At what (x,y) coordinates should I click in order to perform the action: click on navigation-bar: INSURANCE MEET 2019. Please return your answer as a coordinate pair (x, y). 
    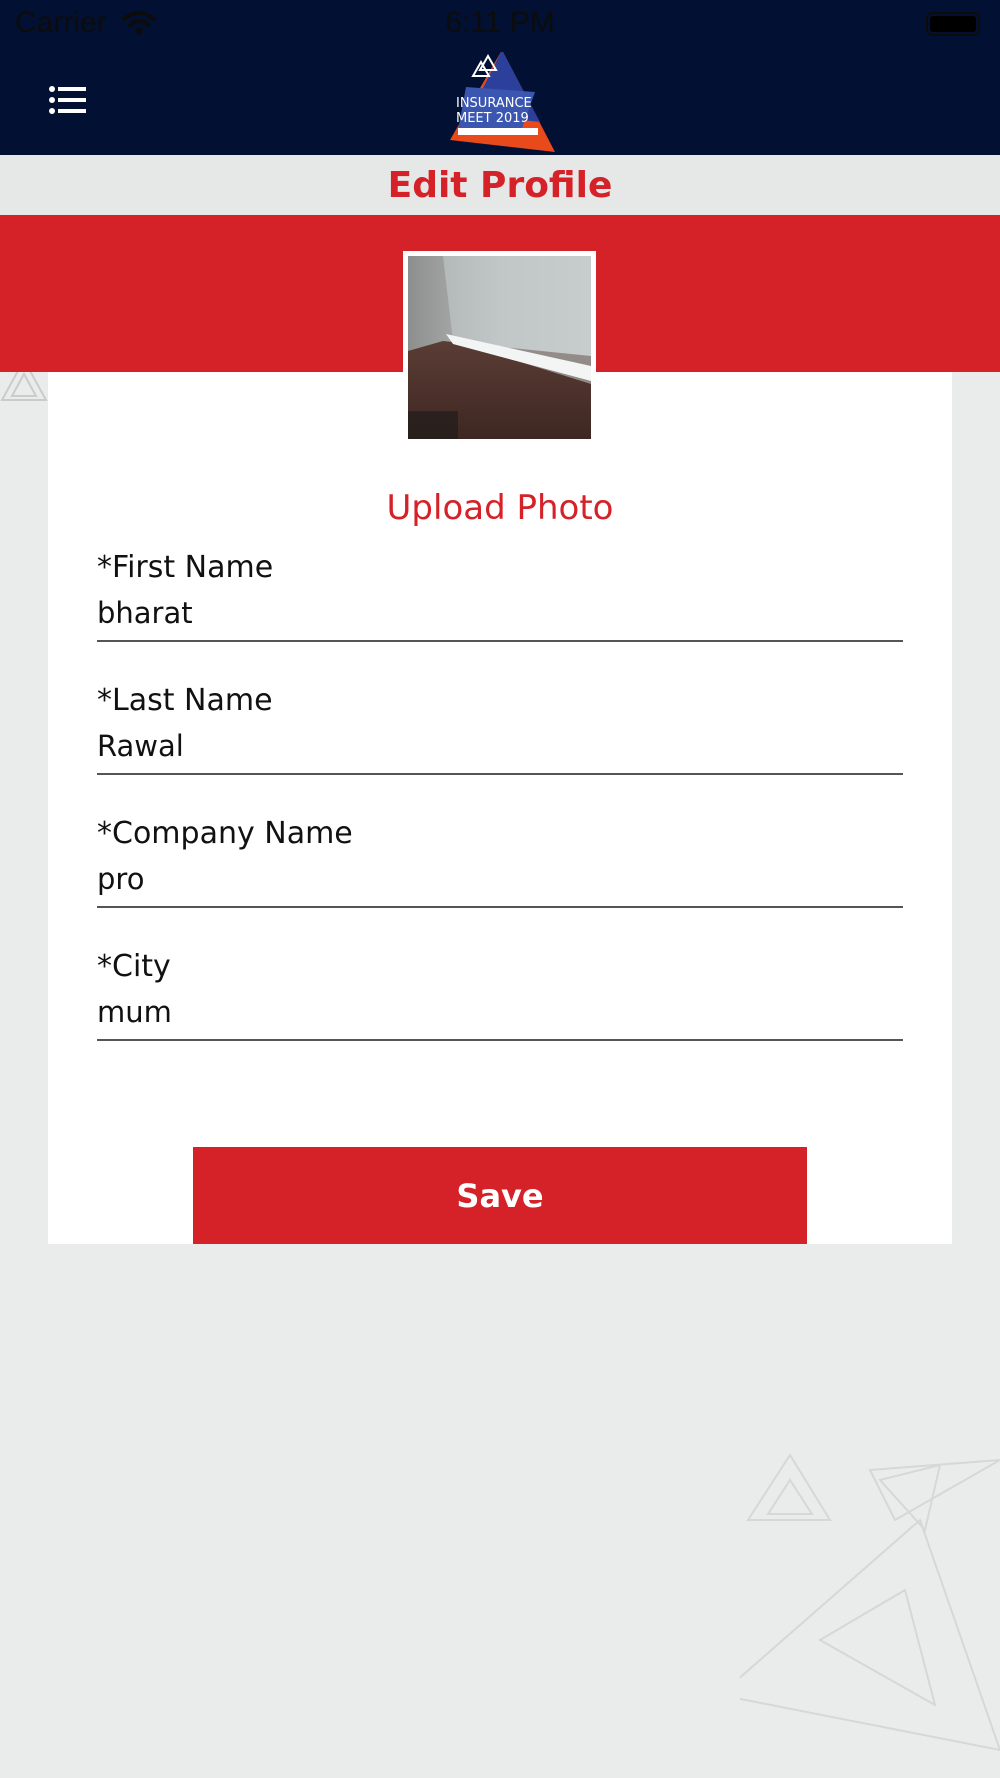
    Looking at the image, I should click on (500, 103).